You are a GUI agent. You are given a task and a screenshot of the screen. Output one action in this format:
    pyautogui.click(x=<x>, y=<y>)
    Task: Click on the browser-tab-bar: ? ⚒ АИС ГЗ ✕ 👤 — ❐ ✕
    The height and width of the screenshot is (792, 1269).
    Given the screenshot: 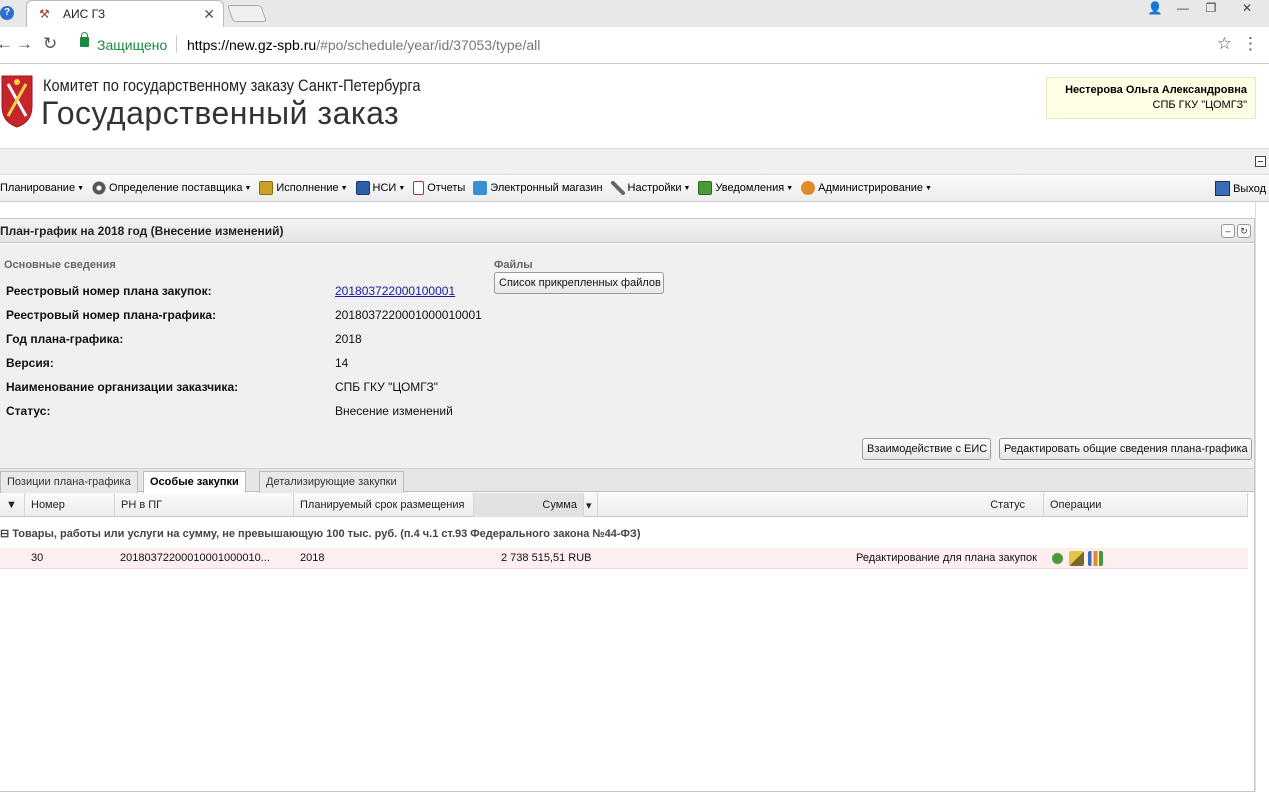 What is the action you would take?
    pyautogui.click(x=634, y=13)
    